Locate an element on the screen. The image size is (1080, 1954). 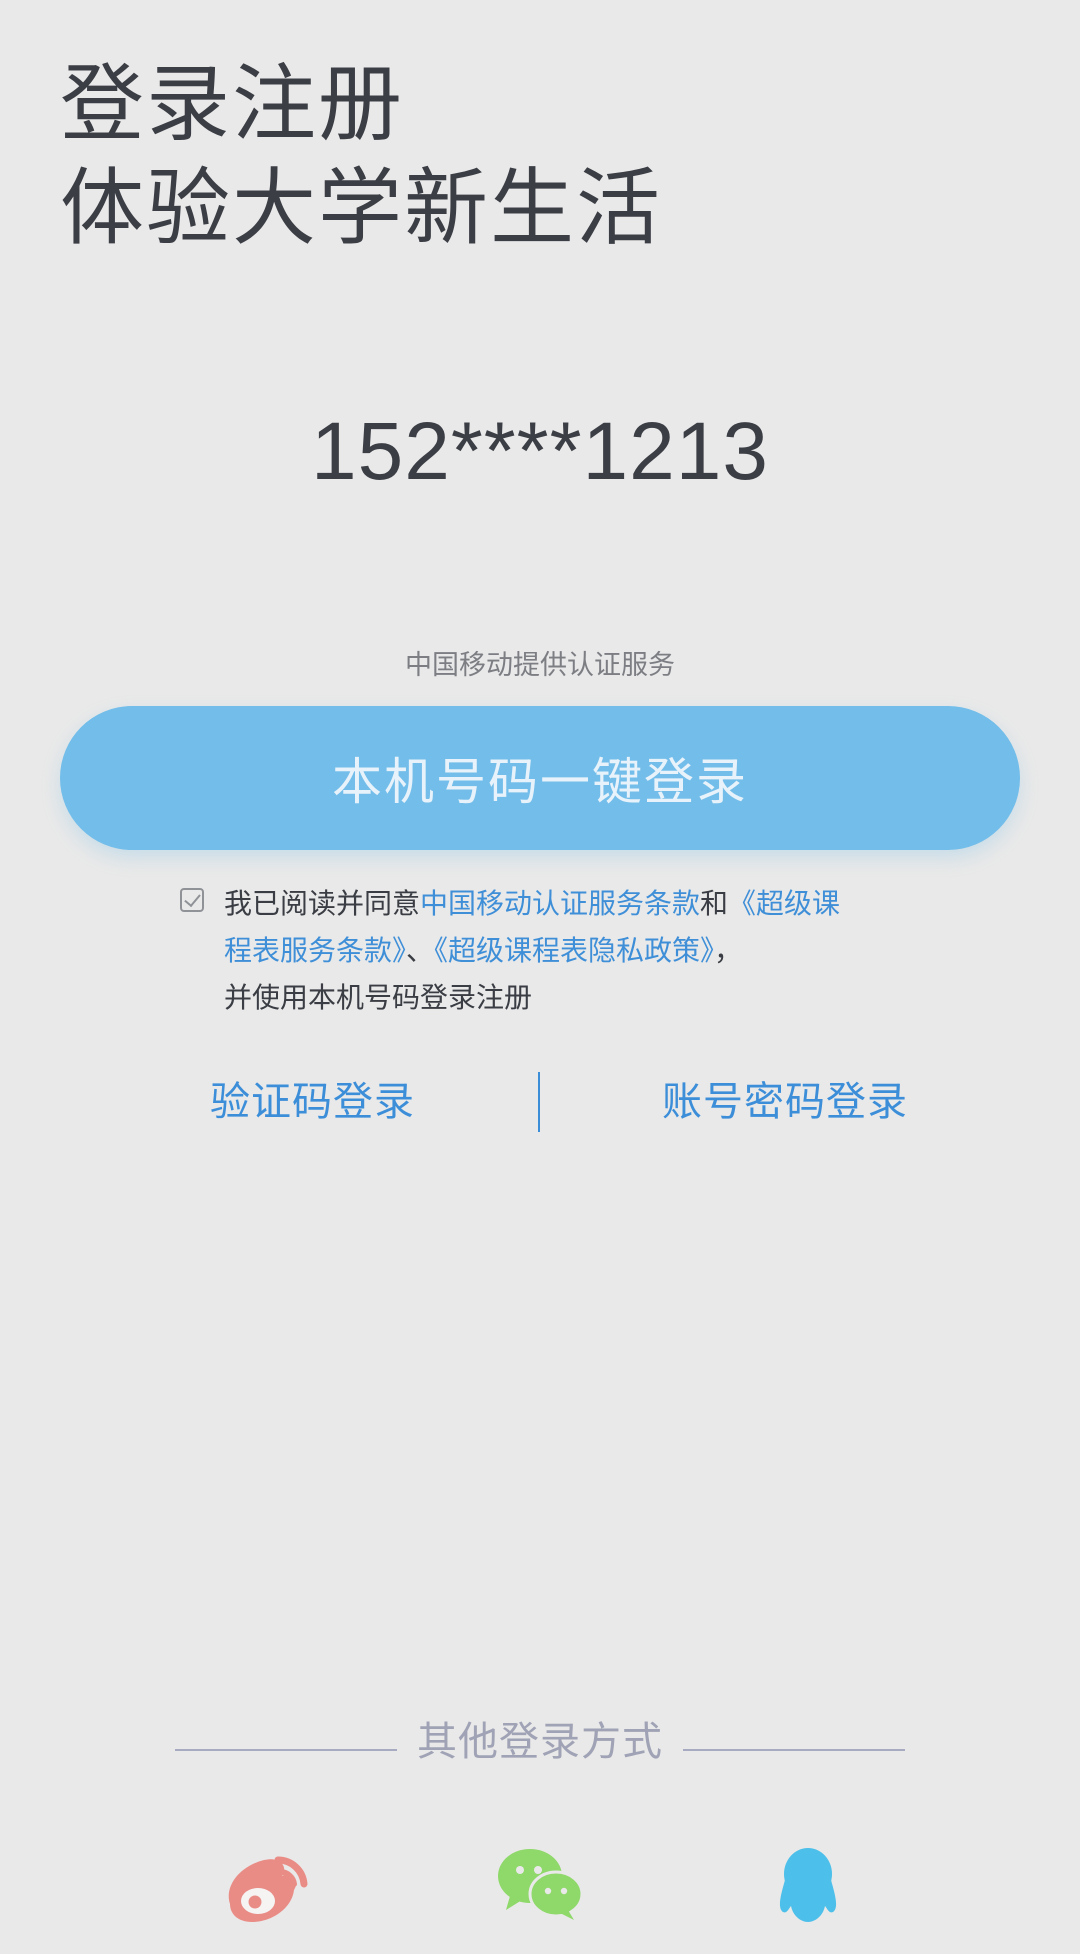
title-line-2: 体验大学新生活 is located at coordinates (361, 208).